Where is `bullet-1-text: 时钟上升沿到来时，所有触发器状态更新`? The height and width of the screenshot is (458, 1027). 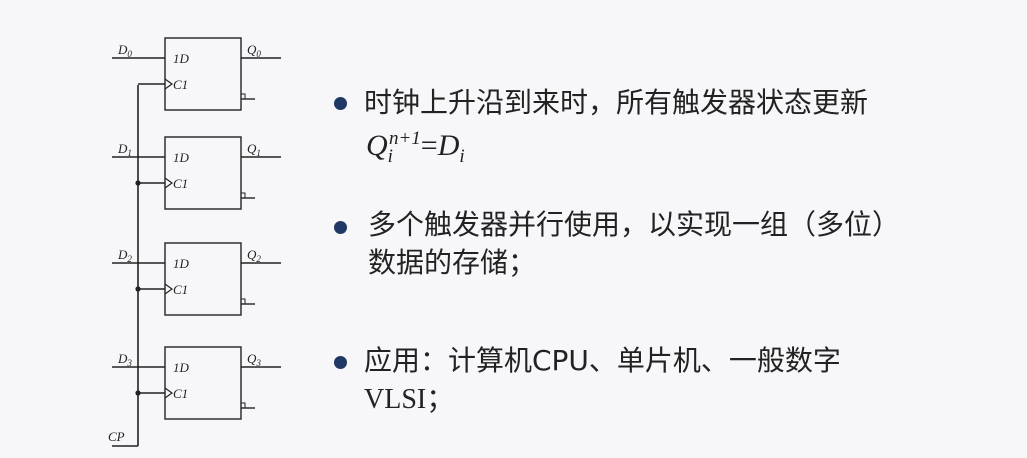 bullet-1-text: 时钟上升沿到来时，所有触发器状态更新 is located at coordinates (616, 102).